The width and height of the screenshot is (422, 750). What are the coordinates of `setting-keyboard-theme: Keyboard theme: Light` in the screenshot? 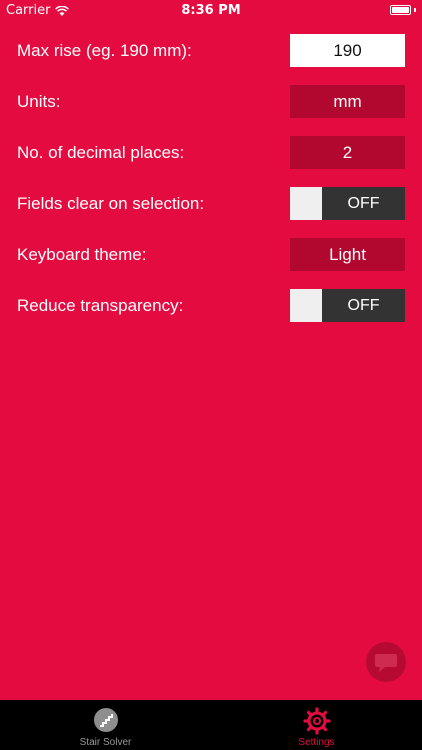 It's located at (211, 255).